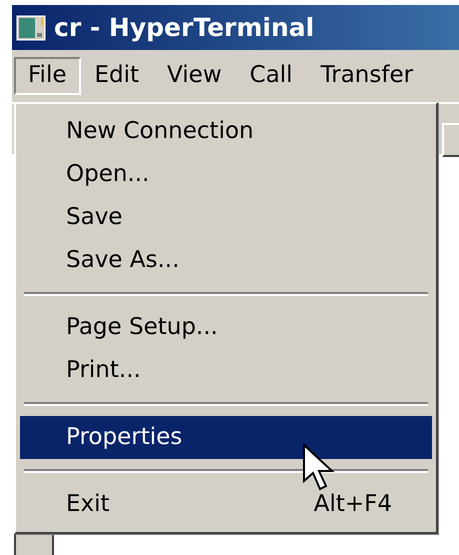  Describe the element at coordinates (124, 437) in the screenshot. I see `menu-item-label: Properties` at that location.